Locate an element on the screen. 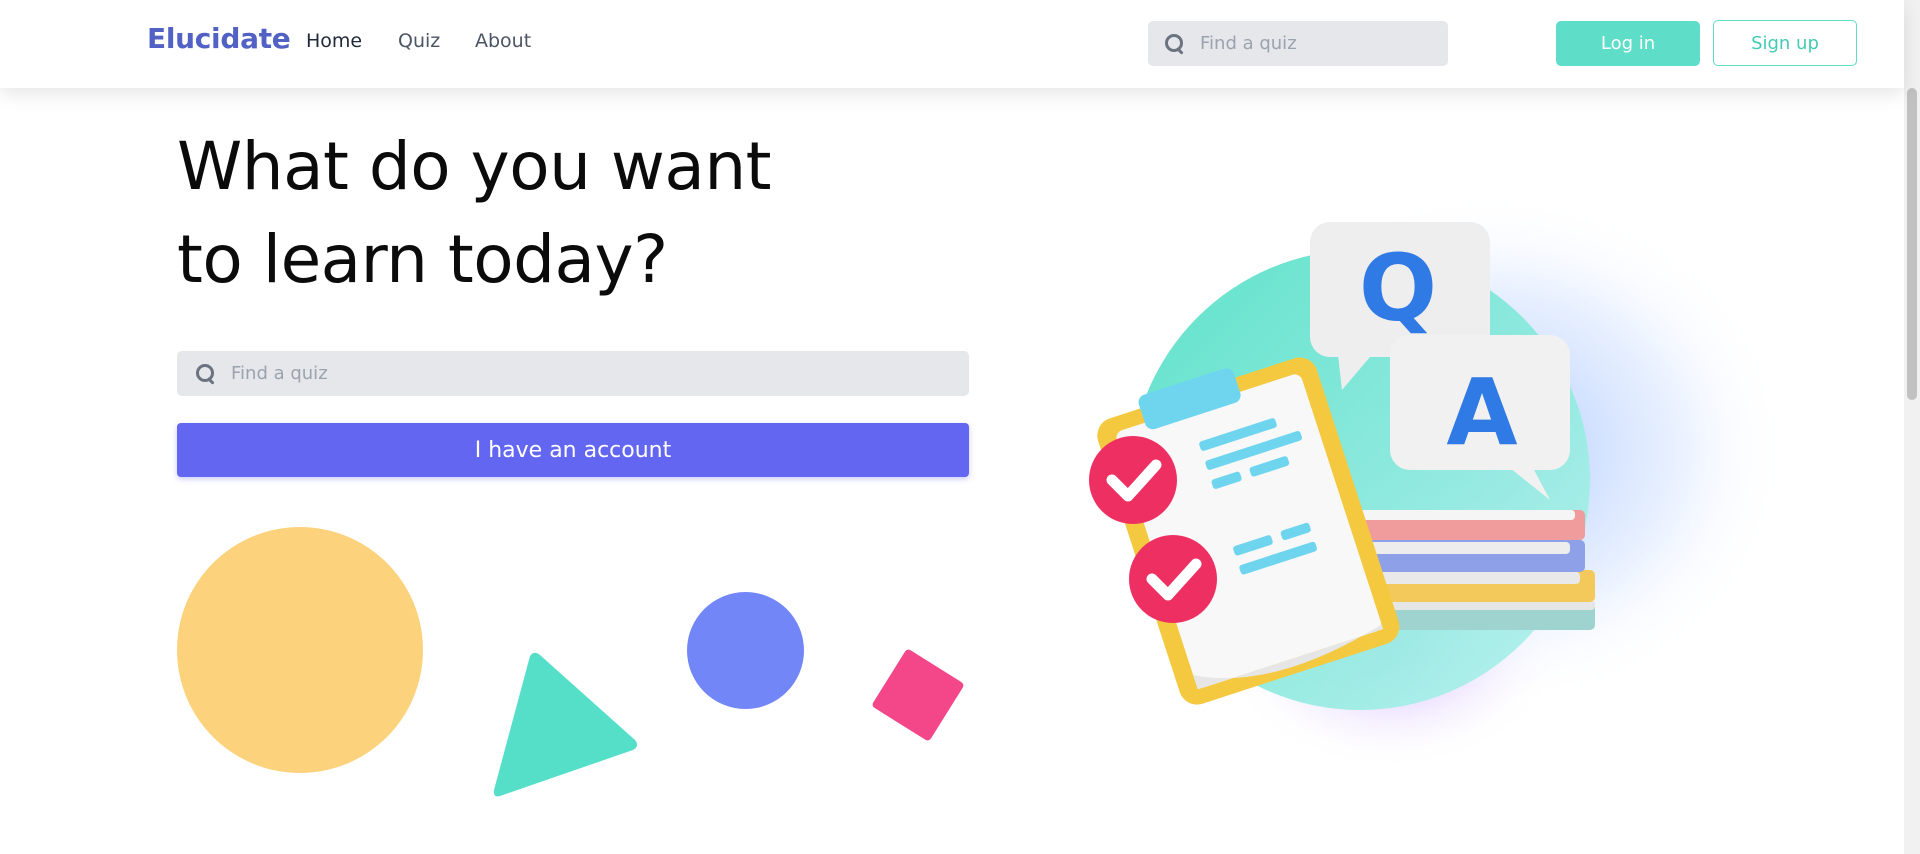 The width and height of the screenshot is (1920, 854). hero-search-input is located at coordinates (581, 373).